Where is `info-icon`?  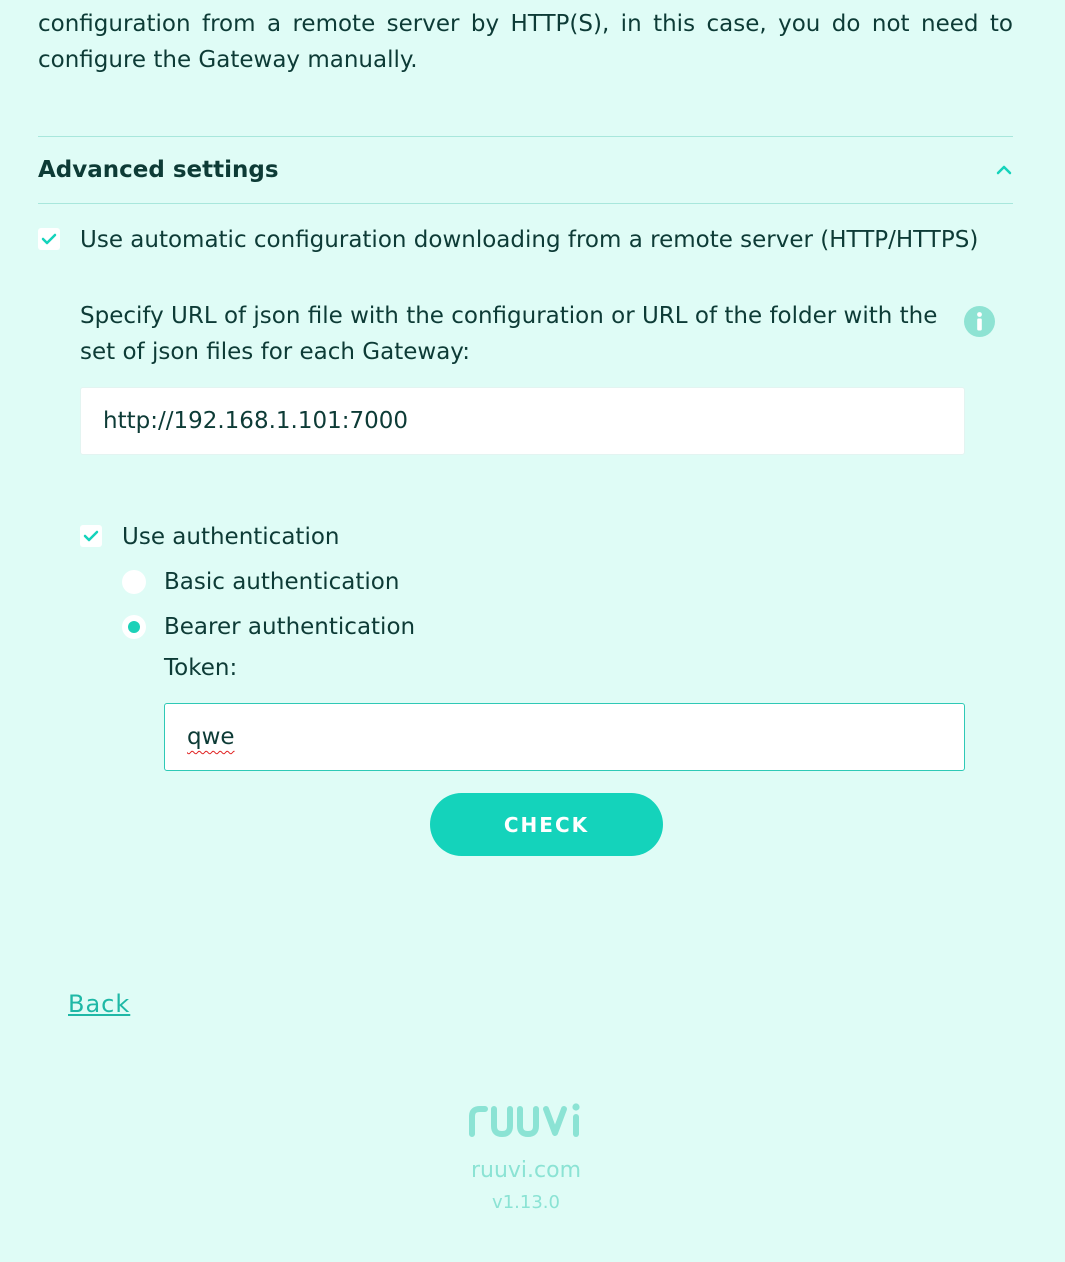
info-icon is located at coordinates (979, 321).